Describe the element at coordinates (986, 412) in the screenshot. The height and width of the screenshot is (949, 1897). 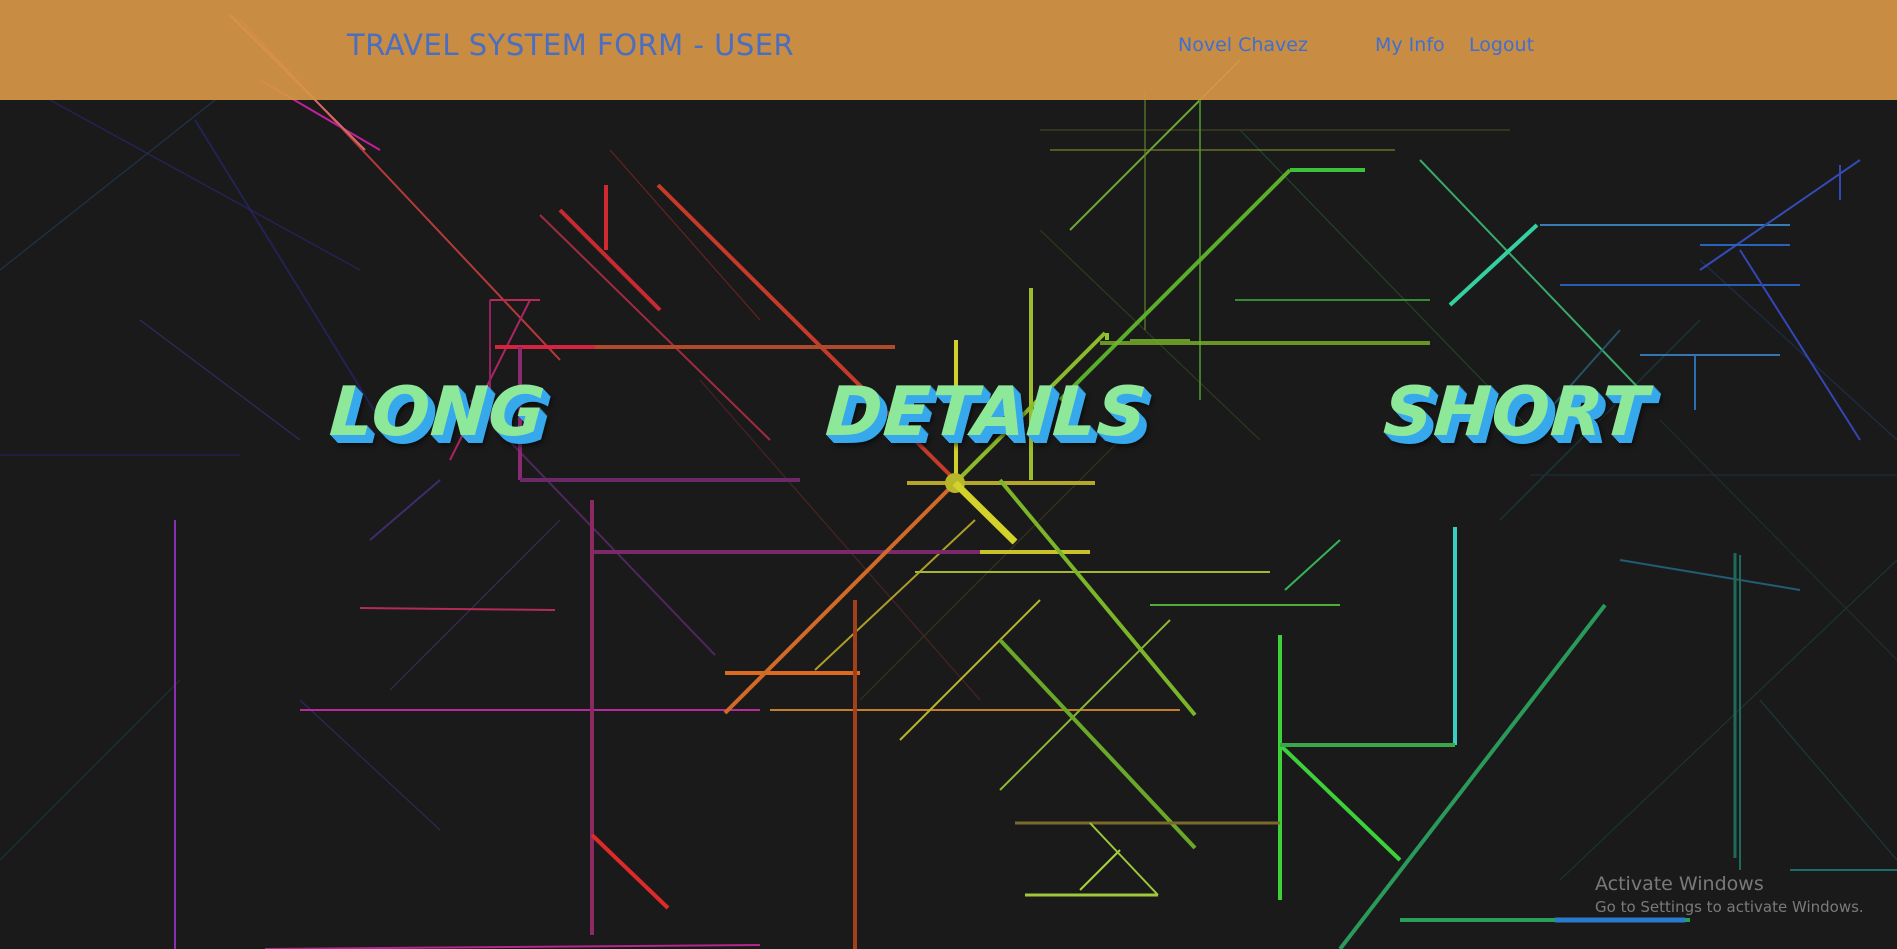
I see `details-option: DETAILS` at that location.